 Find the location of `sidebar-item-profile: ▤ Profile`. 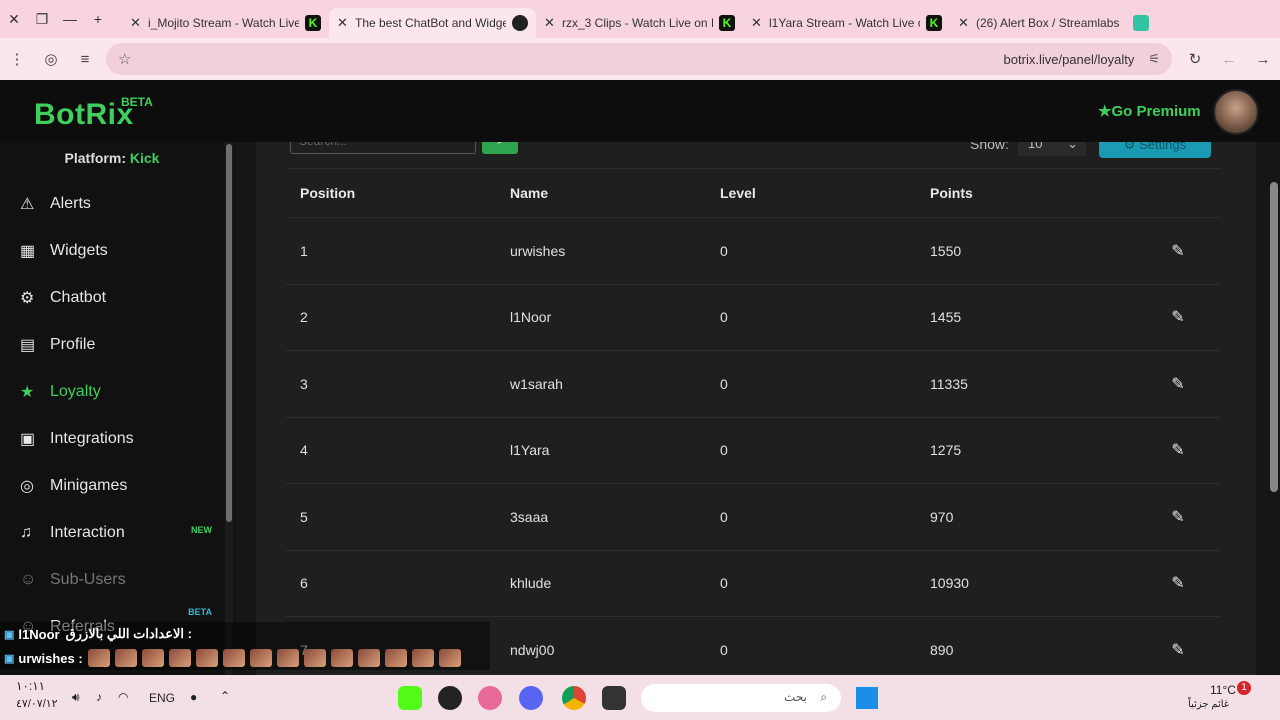

sidebar-item-profile: ▤ Profile is located at coordinates (112, 344).